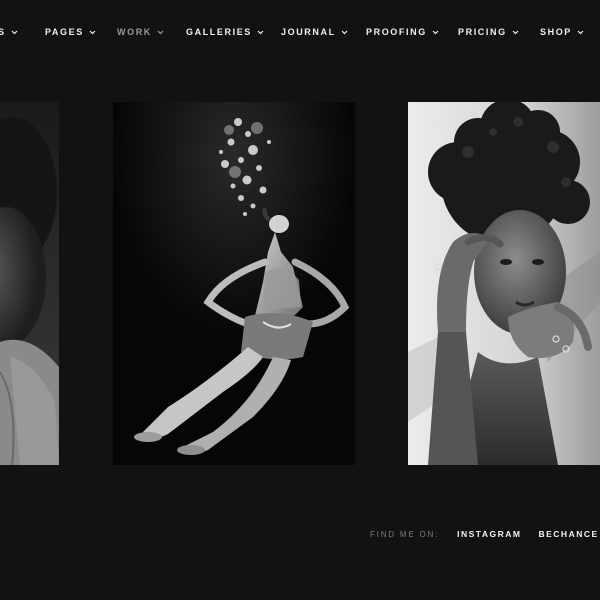 This screenshot has width=600, height=600. I want to click on nav-item-galleries: GALLERIES, so click(225, 32).